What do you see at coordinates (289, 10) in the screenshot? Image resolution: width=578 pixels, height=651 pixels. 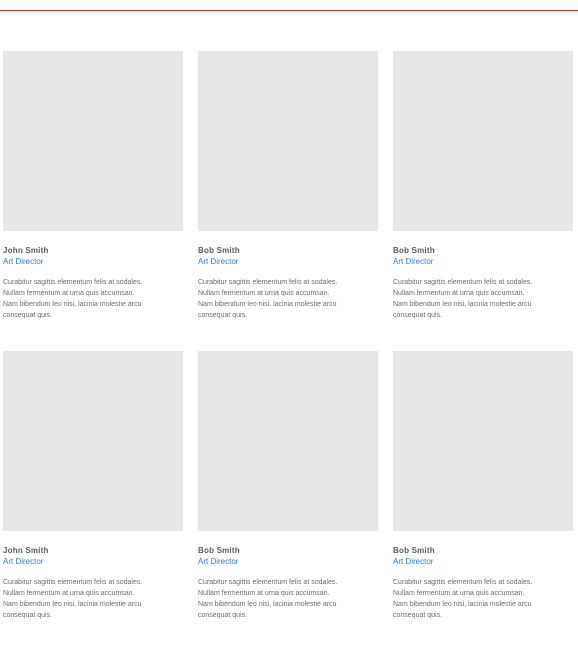 I see `top-divider` at bounding box center [289, 10].